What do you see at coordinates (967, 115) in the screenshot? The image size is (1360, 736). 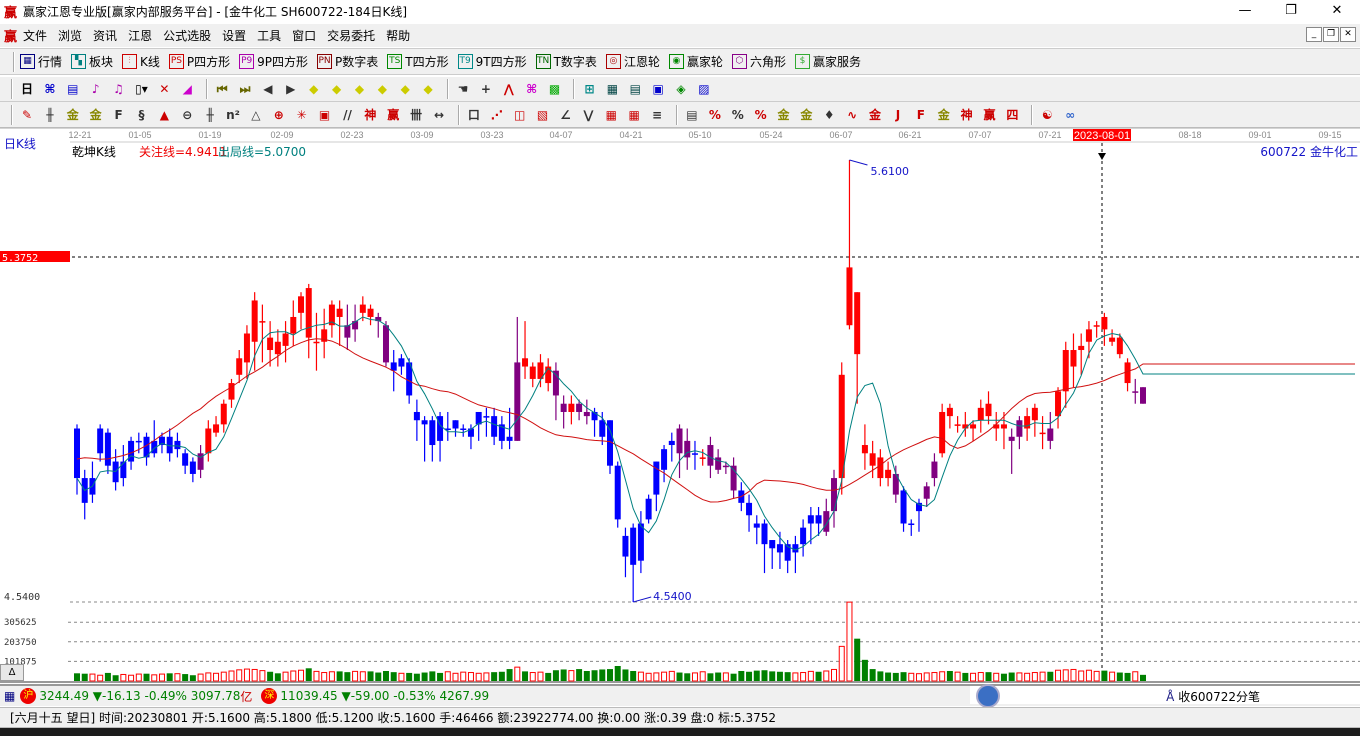 I see `shen2-icon: 神` at bounding box center [967, 115].